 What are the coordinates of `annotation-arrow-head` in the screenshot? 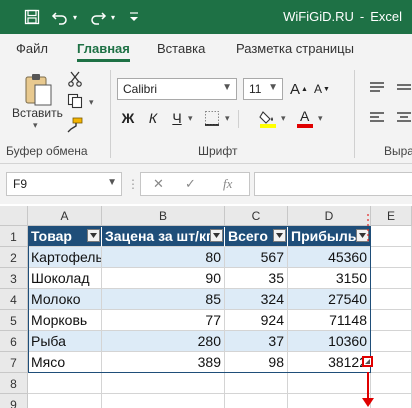 It's located at (368, 402).